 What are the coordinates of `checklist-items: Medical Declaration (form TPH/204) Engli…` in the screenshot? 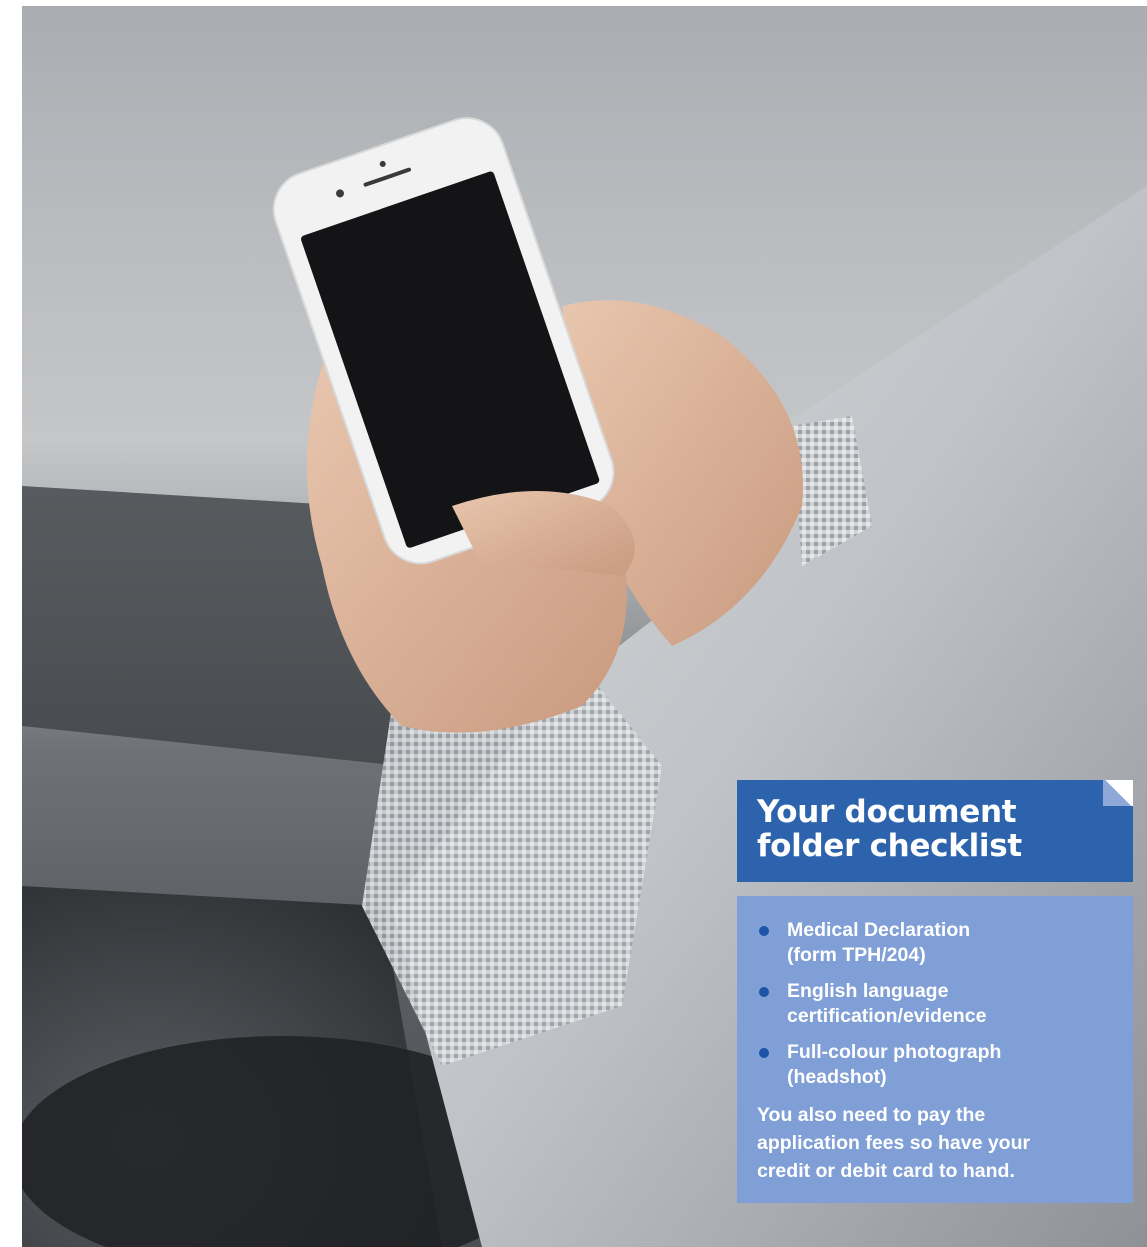 It's located at (935, 1004).